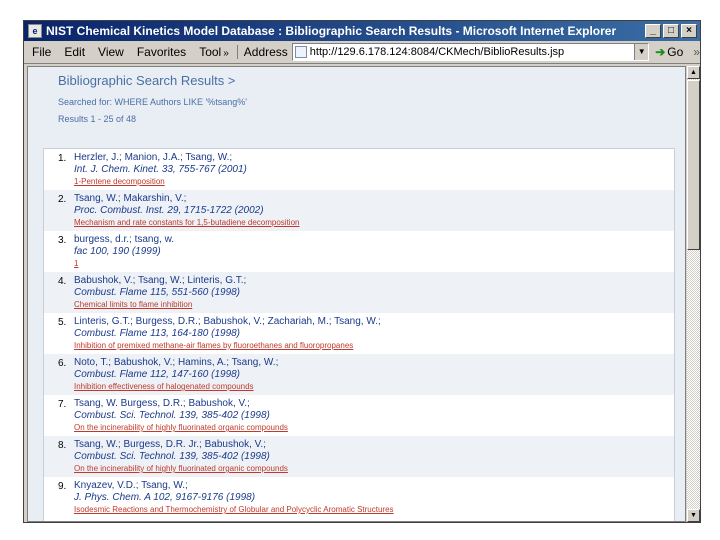 The image size is (720, 540). I want to click on menu-view: View, so click(111, 52).